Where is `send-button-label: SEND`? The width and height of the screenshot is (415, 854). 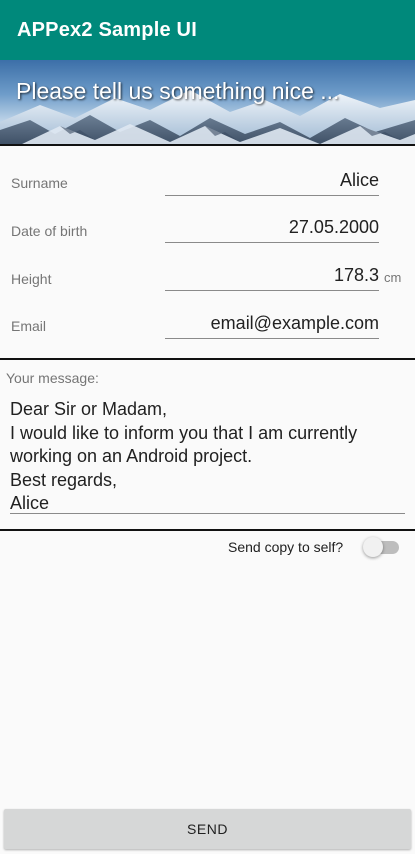 send-button-label: SEND is located at coordinates (207, 829).